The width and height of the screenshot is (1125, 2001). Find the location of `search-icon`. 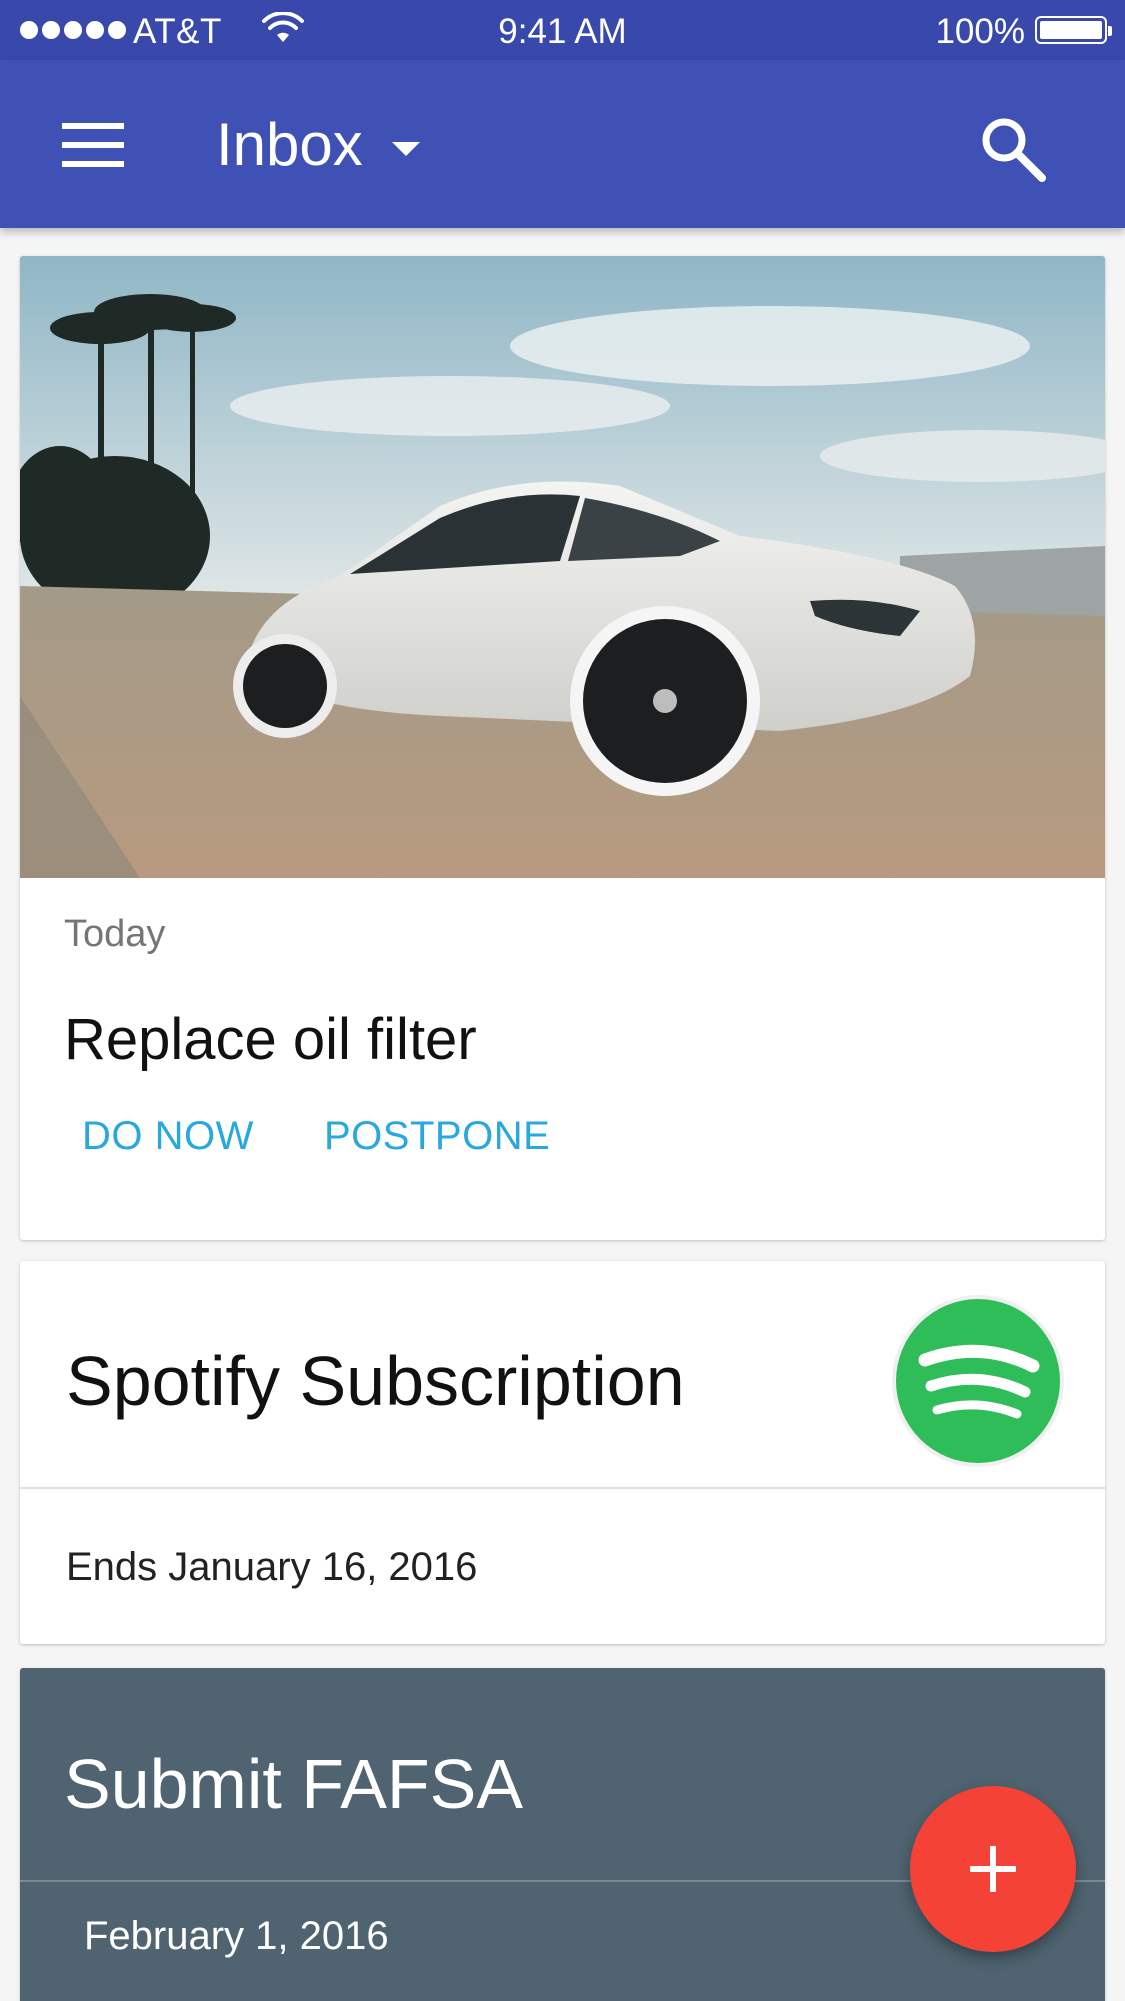

search-icon is located at coordinates (1013, 149).